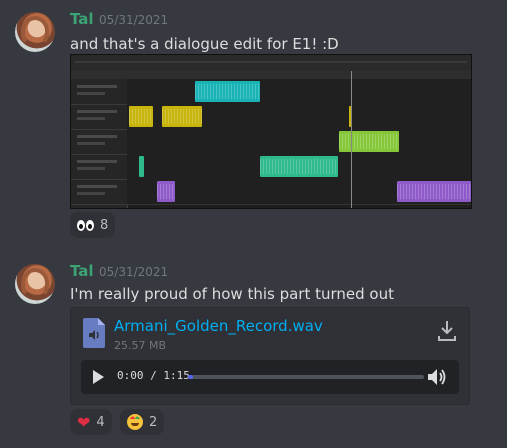 The height and width of the screenshot is (448, 507). Describe the element at coordinates (447, 331) in the screenshot. I see `download-icon` at that location.